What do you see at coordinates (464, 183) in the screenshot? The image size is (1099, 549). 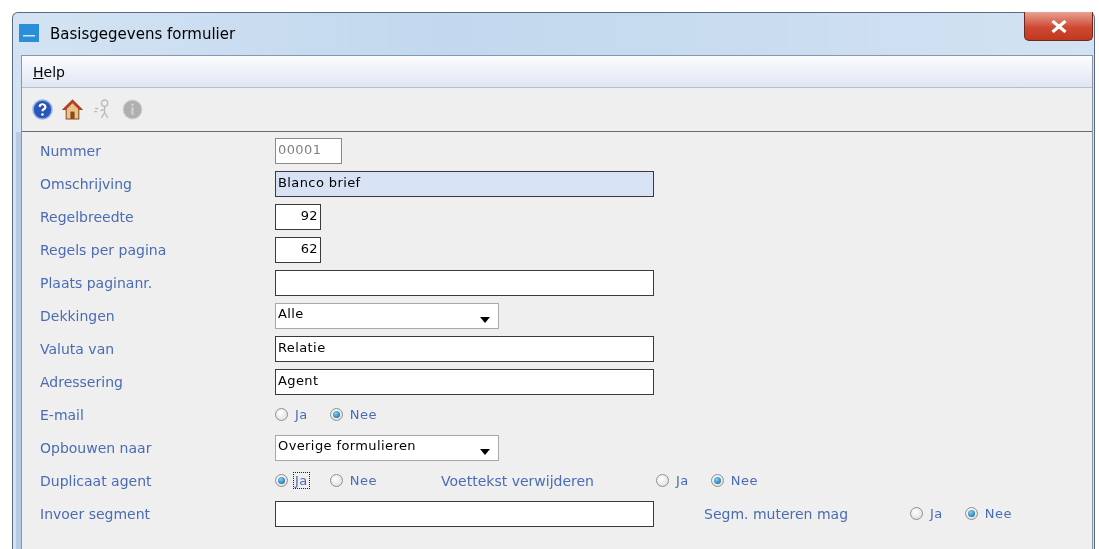 I see `input-field: Blanco brief` at bounding box center [464, 183].